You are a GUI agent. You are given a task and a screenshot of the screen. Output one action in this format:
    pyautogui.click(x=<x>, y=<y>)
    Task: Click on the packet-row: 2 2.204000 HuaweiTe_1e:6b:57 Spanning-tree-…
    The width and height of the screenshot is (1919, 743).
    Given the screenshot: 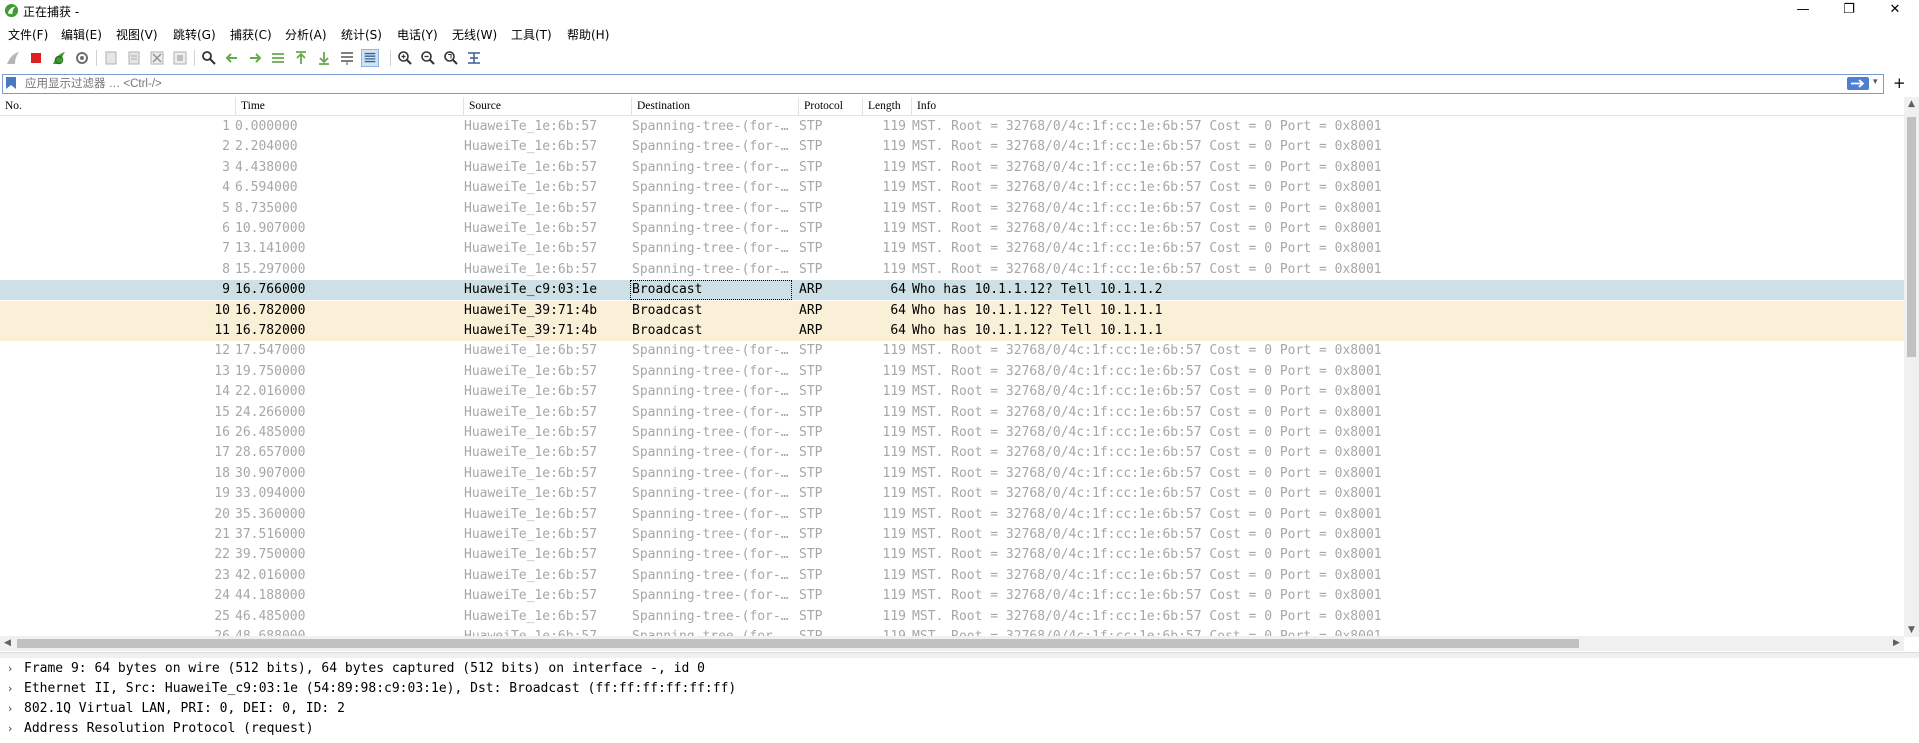 What is the action you would take?
    pyautogui.click(x=952, y=147)
    